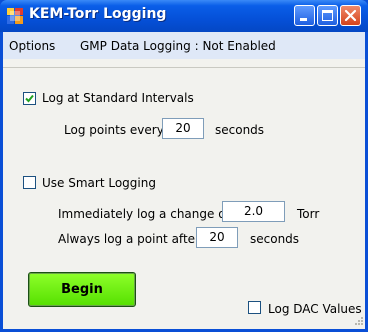 This screenshot has width=368, height=332. What do you see at coordinates (275, 239) in the screenshot?
I see `always-log-after-unit: seconds` at bounding box center [275, 239].